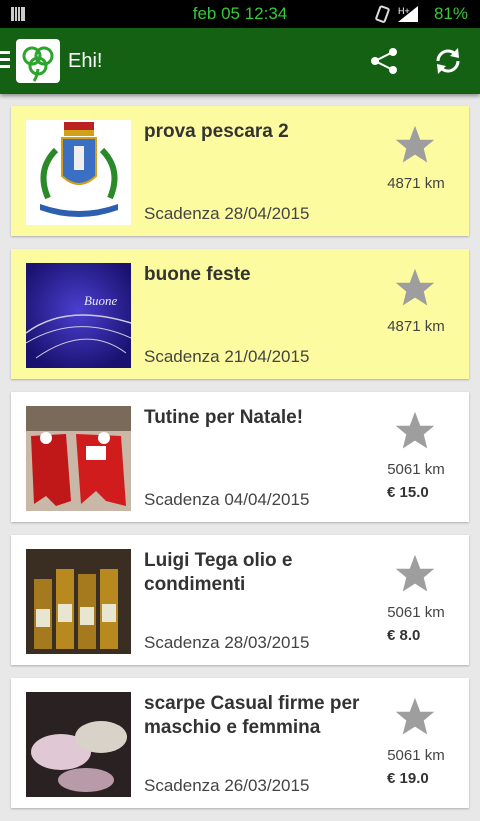  Describe the element at coordinates (227, 213) in the screenshot. I see `item-expiry: Scadenza 28/04/2015` at that location.